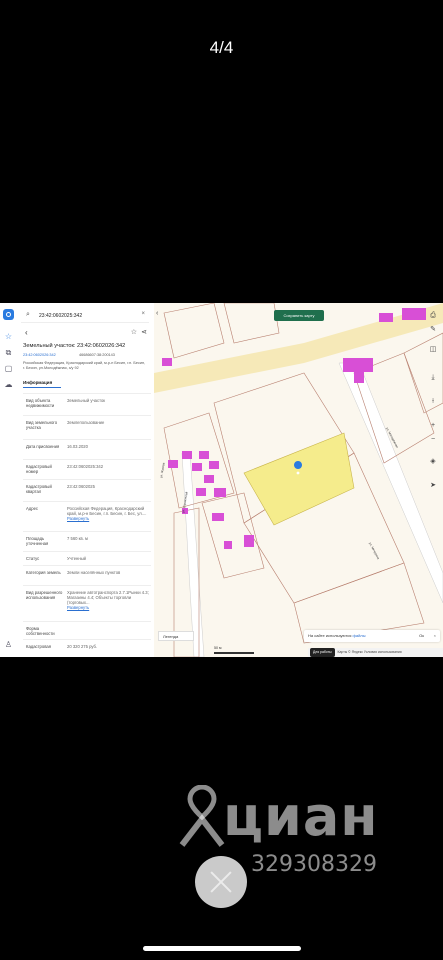 This screenshot has width=443, height=960. I want to click on info-row: Кадастровый номер 23:42:0602025:342, so click(87, 469).